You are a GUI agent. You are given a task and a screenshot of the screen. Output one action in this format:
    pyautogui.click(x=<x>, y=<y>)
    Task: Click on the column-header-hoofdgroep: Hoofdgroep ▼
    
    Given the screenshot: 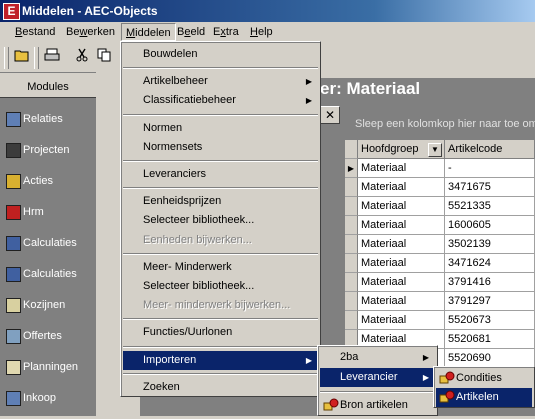 What is the action you would take?
    pyautogui.click(x=401, y=149)
    